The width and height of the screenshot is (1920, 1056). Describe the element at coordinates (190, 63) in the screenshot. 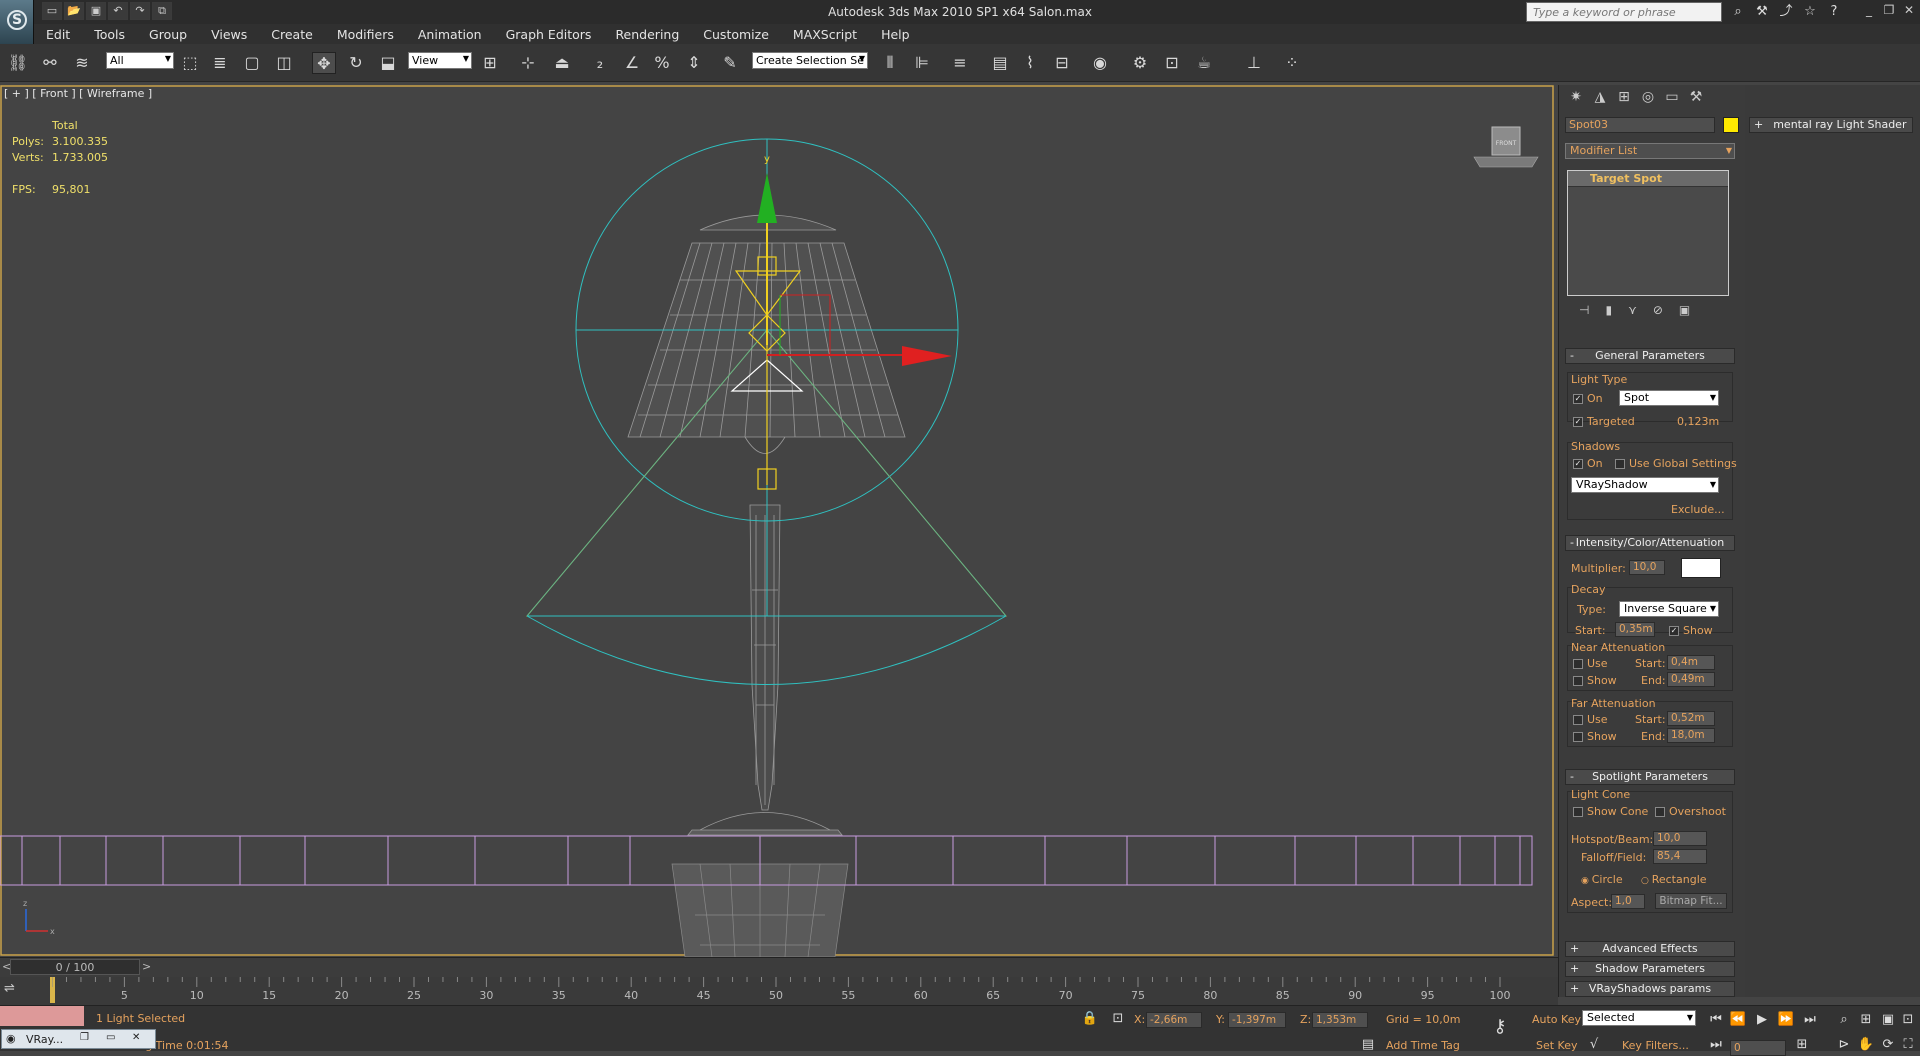

I see `select-object-icon: ⬚` at that location.